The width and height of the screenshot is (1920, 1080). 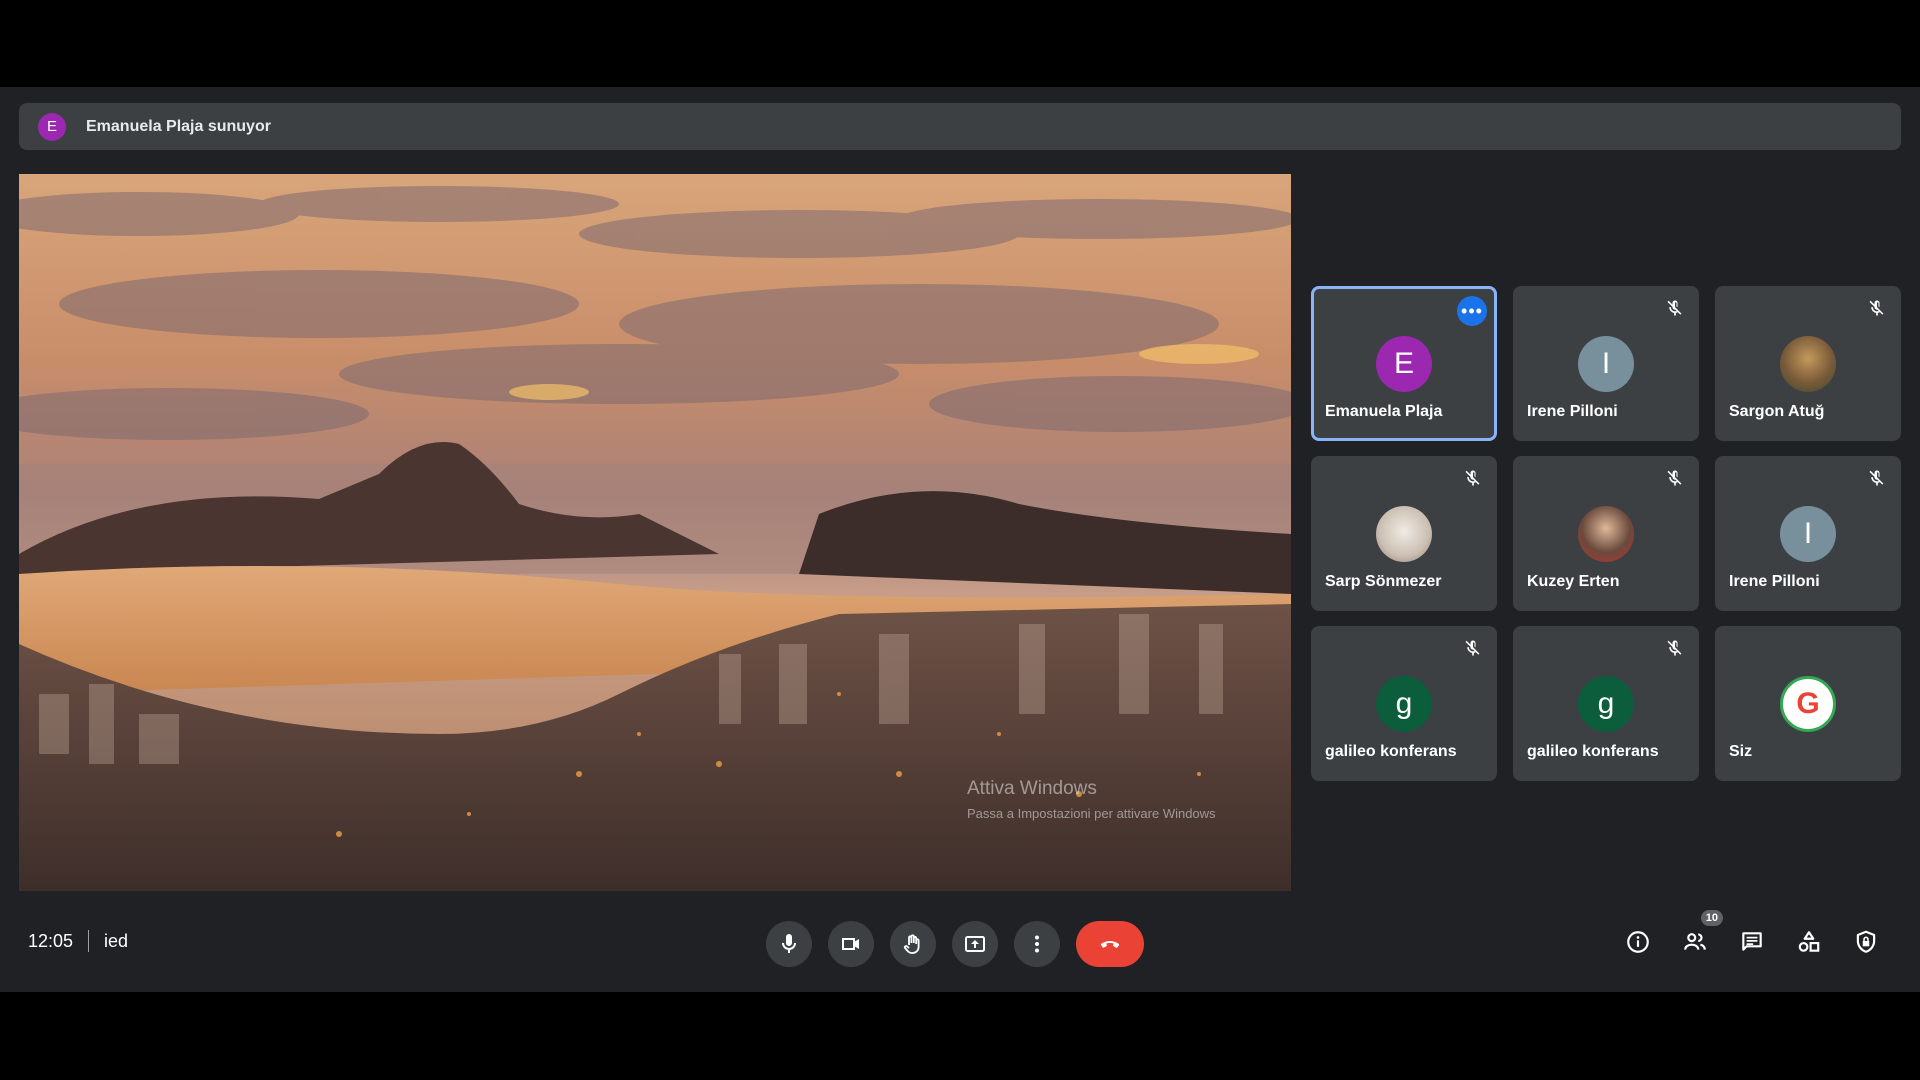 I want to click on presenter-avatar: E, so click(x=52, y=126).